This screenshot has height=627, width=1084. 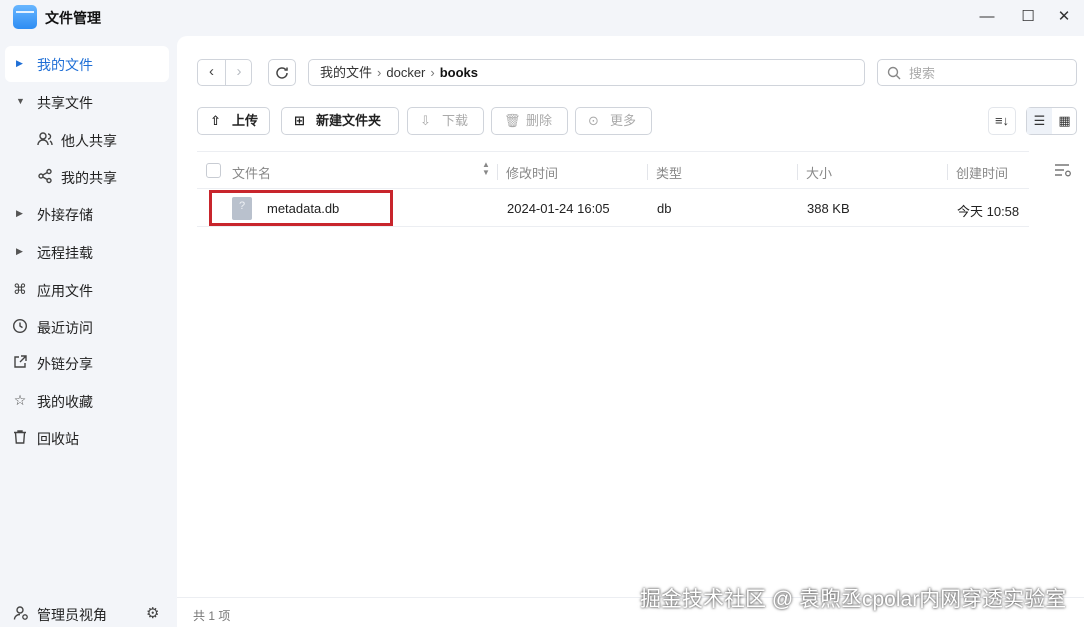 I want to click on column-header-type: 类型, so click(x=669, y=172).